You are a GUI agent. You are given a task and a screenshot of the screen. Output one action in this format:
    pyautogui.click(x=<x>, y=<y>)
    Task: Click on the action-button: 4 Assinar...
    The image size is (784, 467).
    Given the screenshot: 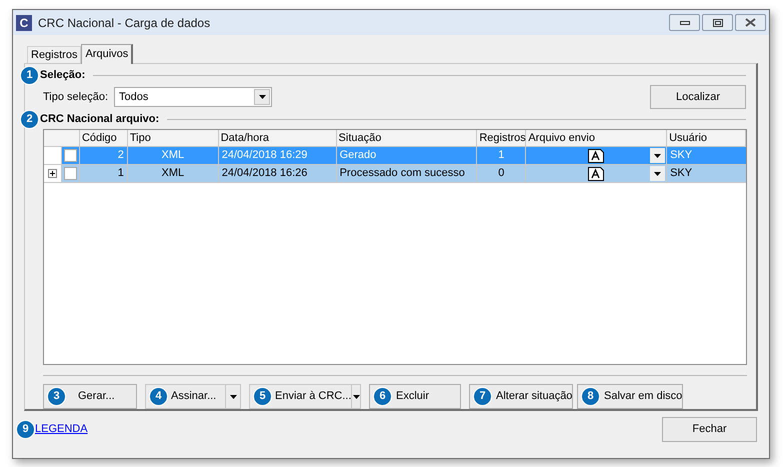 What is the action you would take?
    pyautogui.click(x=185, y=396)
    